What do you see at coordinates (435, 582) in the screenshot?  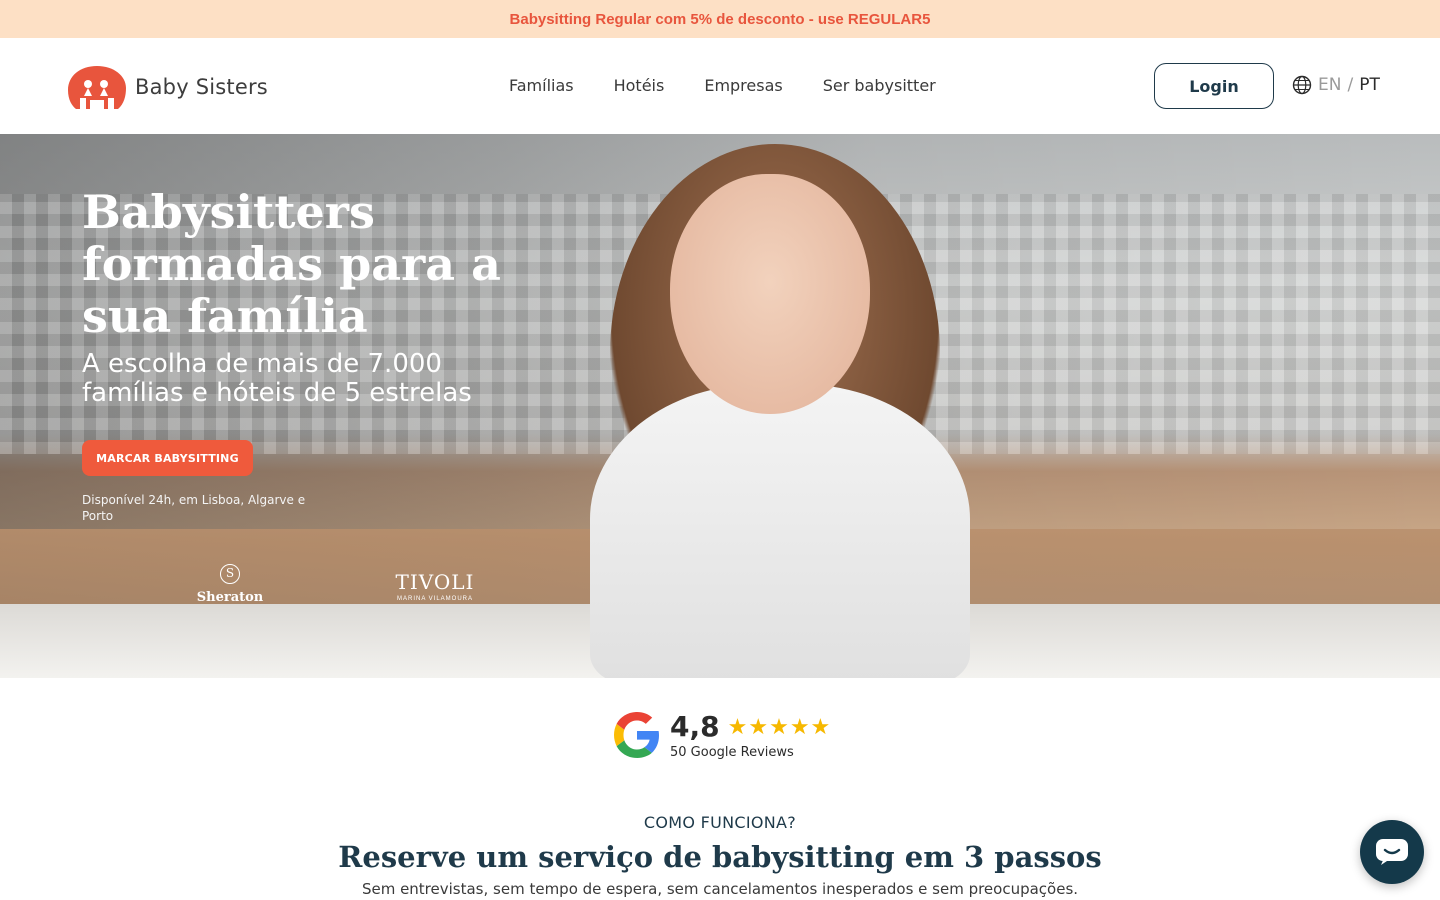 I see `tivoli-name: TIVOLI` at bounding box center [435, 582].